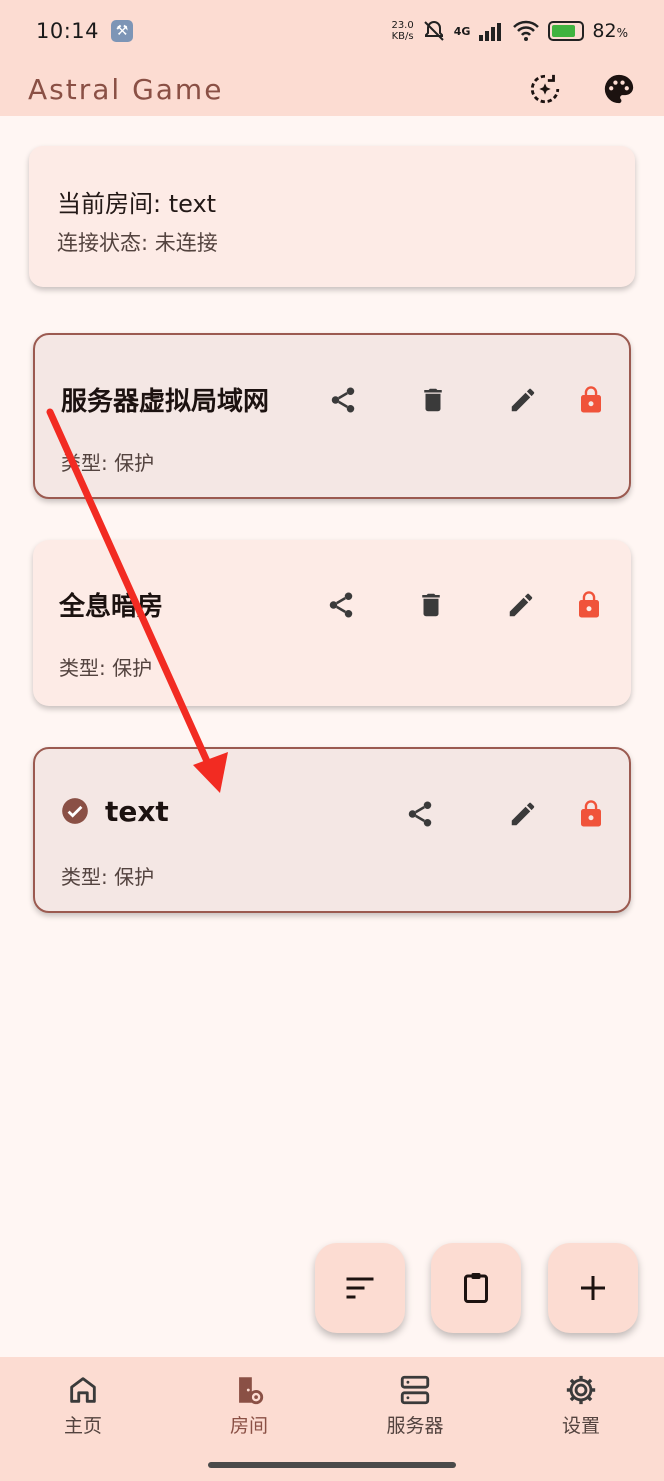 The height and width of the screenshot is (1481, 664). What do you see at coordinates (248, 1426) in the screenshot?
I see `nav-label: 房间` at bounding box center [248, 1426].